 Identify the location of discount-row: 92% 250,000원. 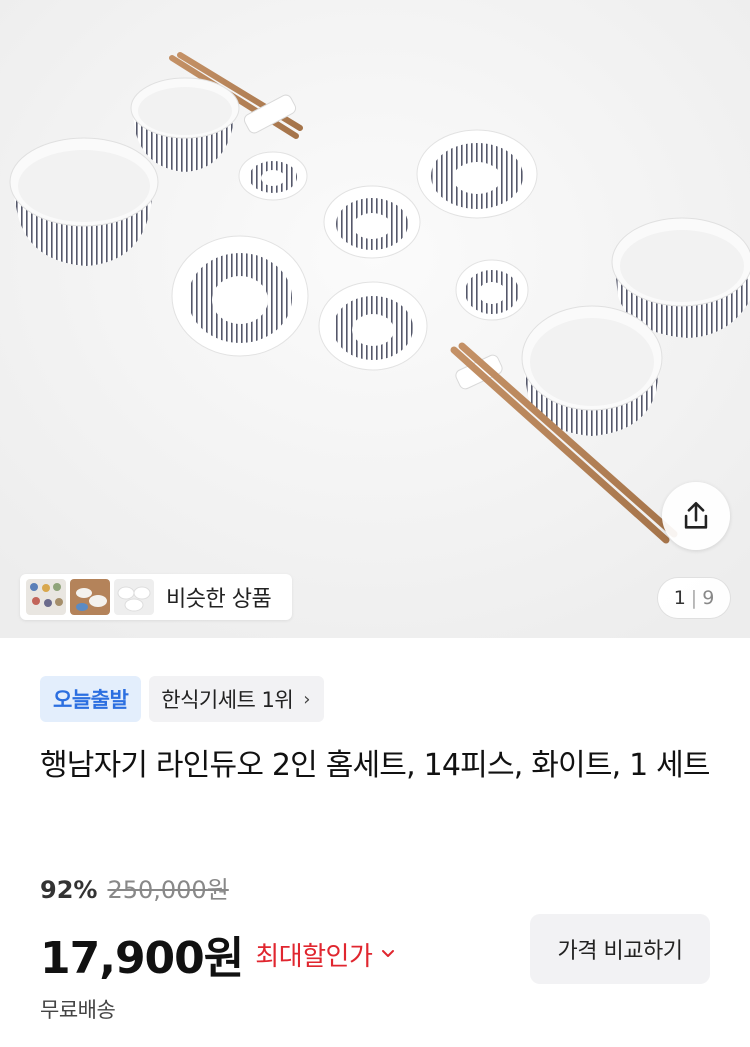
(134, 887).